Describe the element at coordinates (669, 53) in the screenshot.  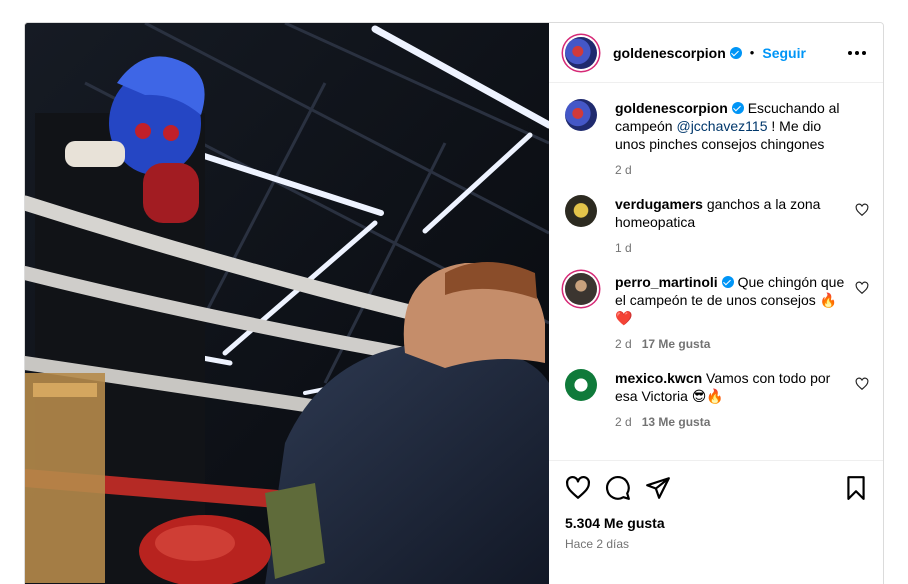
I see `author-username: goldenescorpion` at that location.